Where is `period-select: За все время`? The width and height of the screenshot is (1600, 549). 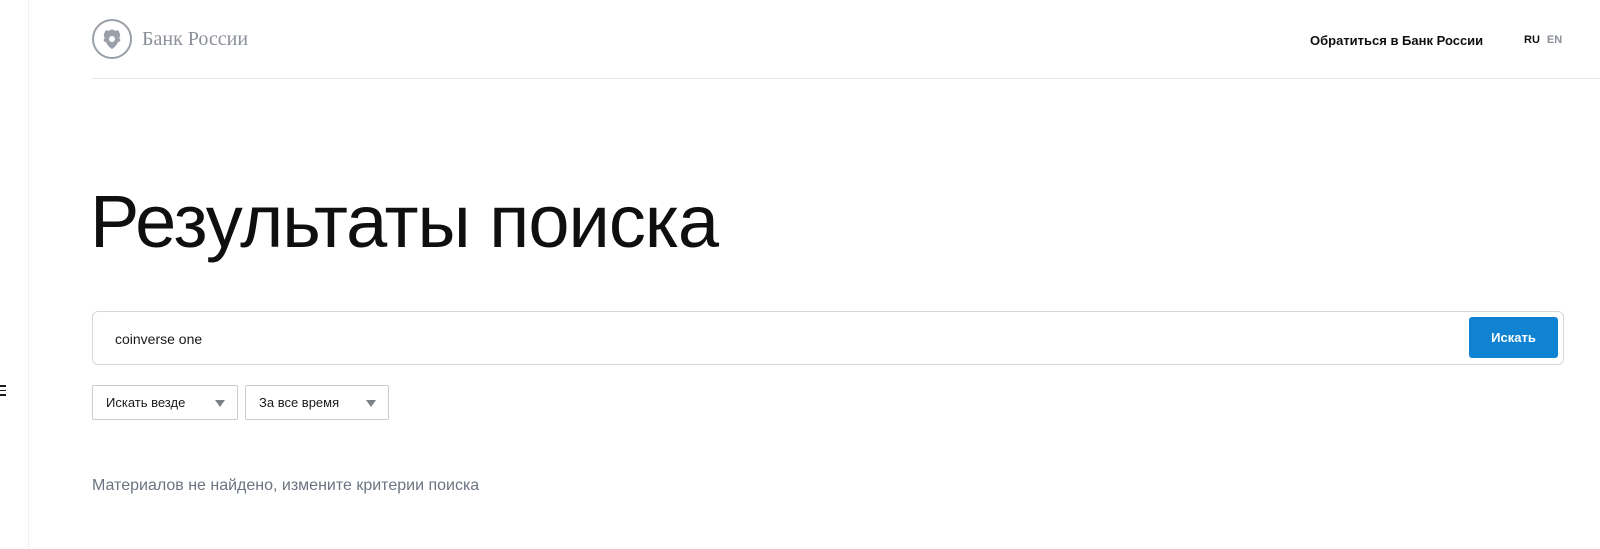
period-select: За все время is located at coordinates (317, 402).